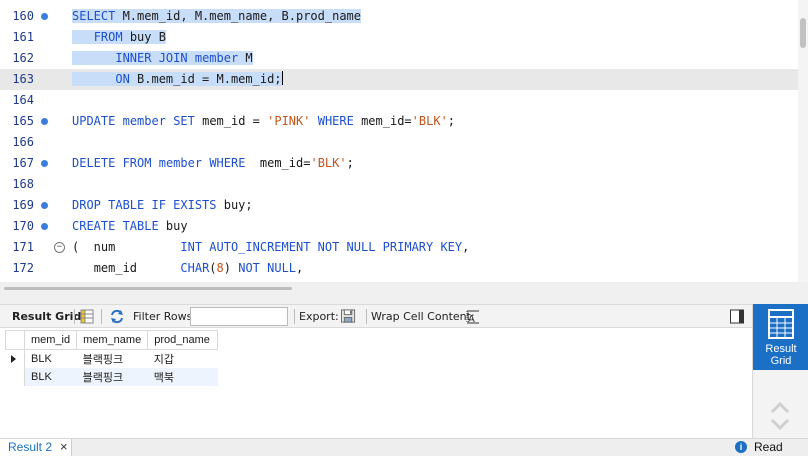 The height and width of the screenshot is (456, 808). I want to click on result-grid-button-label: Result, so click(781, 349).